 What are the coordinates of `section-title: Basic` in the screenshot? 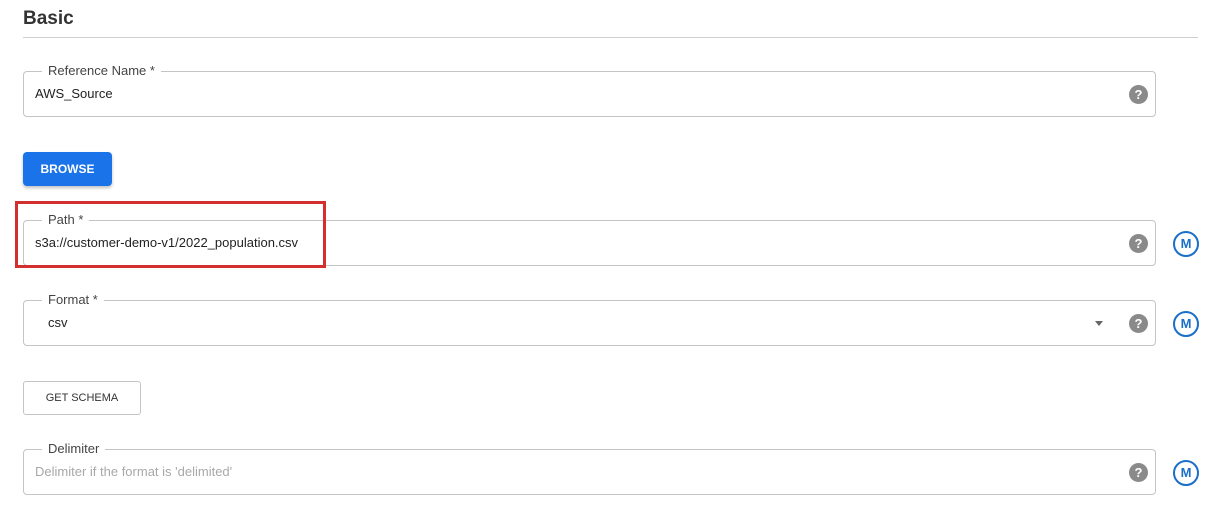 It's located at (48, 18).